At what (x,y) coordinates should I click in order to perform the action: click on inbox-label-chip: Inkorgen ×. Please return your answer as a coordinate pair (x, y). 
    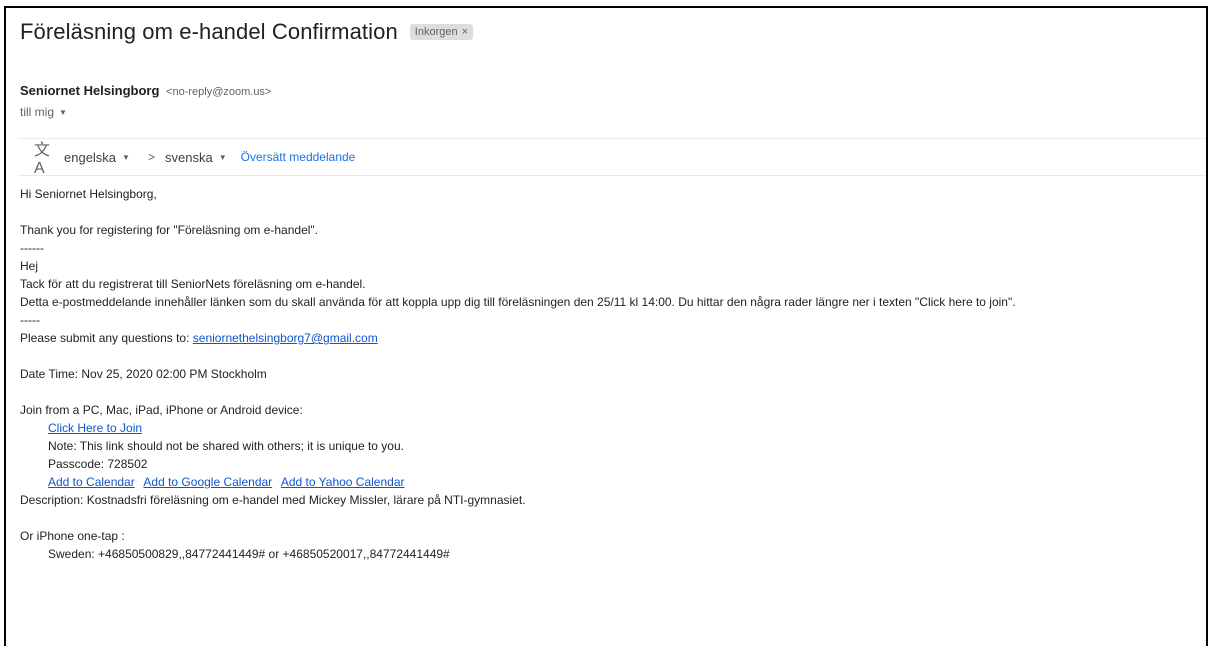
    Looking at the image, I should click on (441, 32).